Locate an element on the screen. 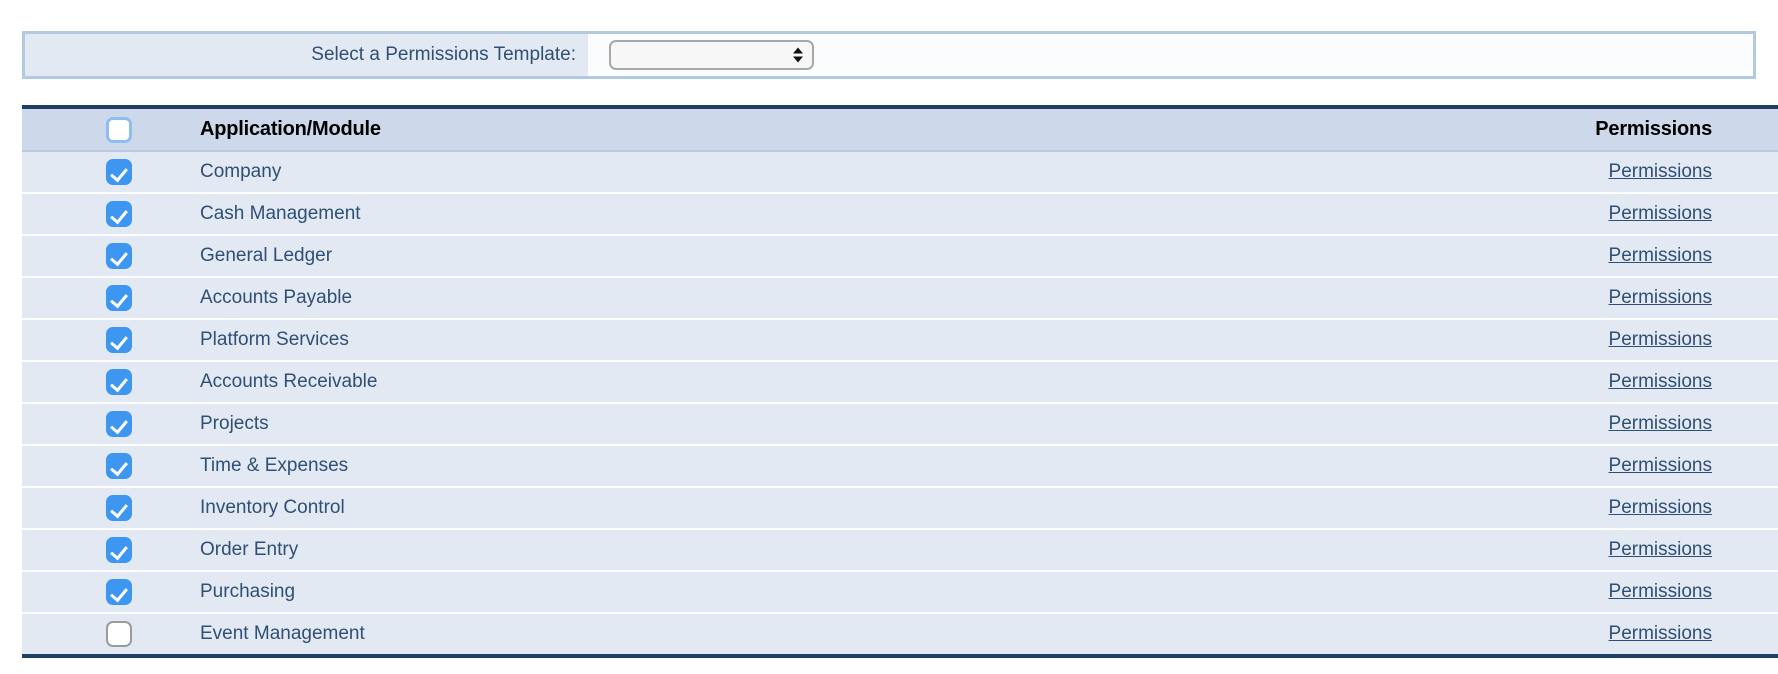 This screenshot has width=1778, height=674. module-name: Order Entry is located at coordinates (249, 549).